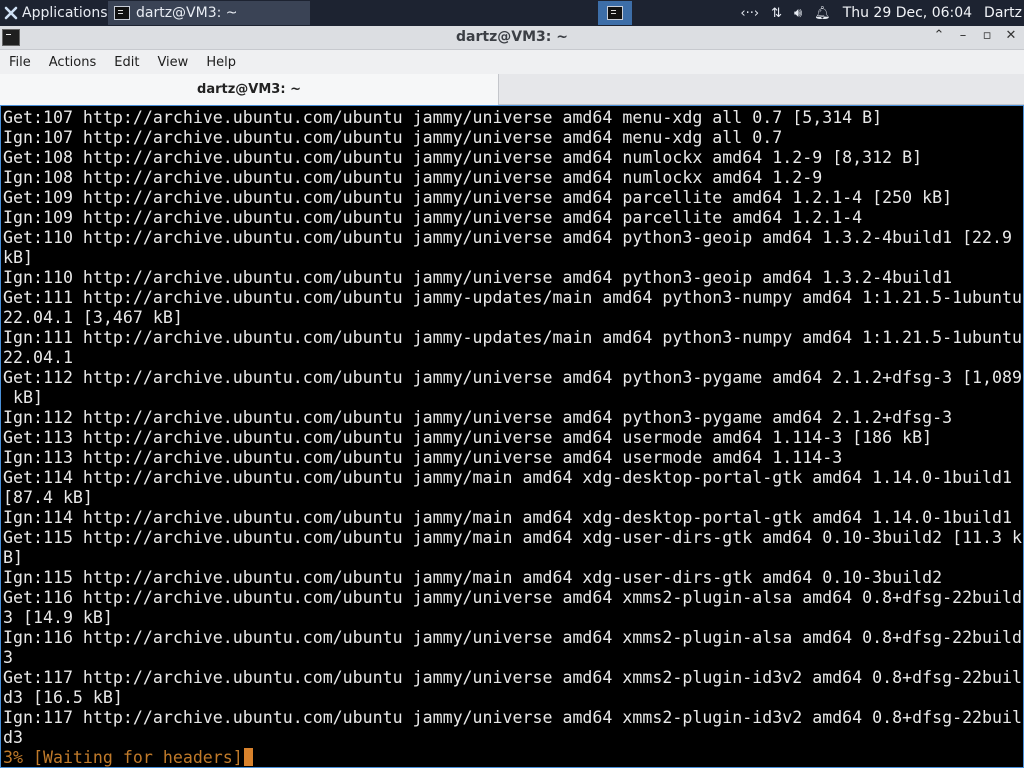  I want to click on menu-file: File, so click(20, 62).